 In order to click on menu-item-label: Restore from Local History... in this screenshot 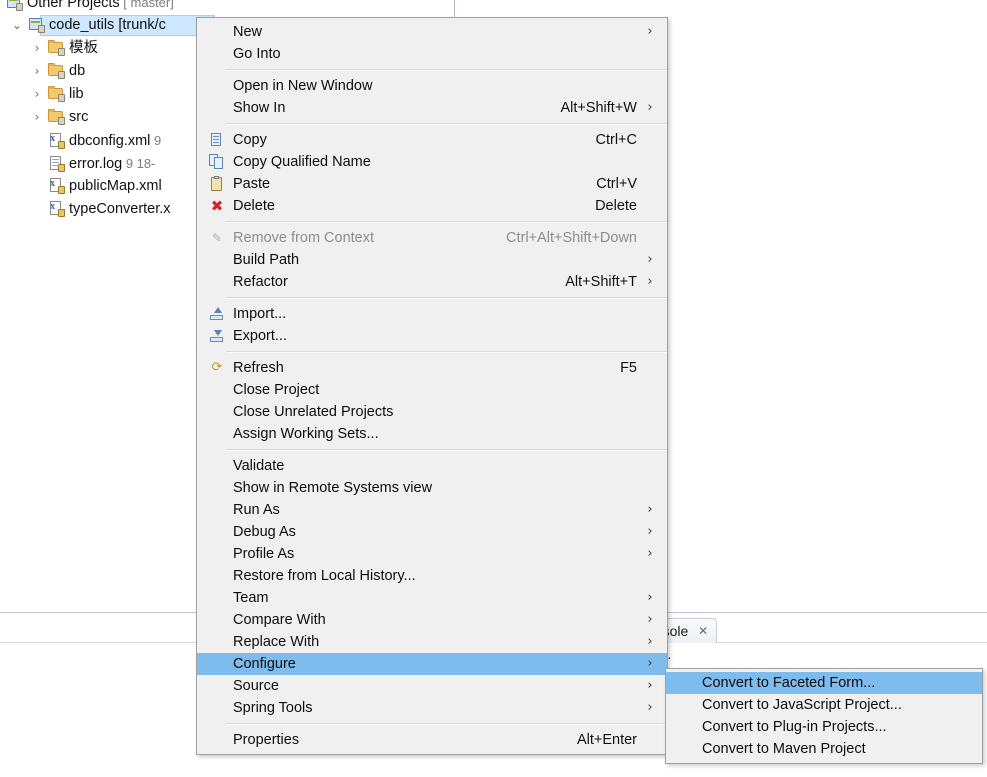, I will do `click(324, 576)`.